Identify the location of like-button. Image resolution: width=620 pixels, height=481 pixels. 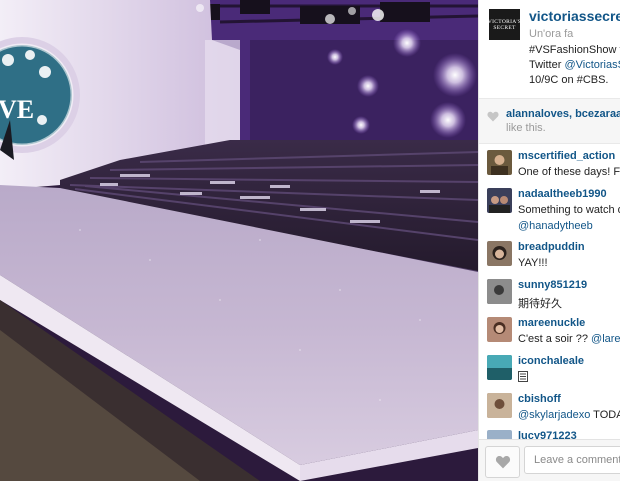
(502, 462).